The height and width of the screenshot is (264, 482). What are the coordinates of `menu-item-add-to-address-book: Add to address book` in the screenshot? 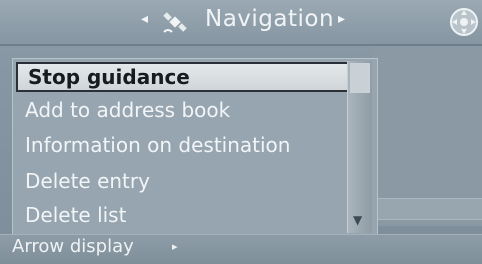 It's located at (127, 110).